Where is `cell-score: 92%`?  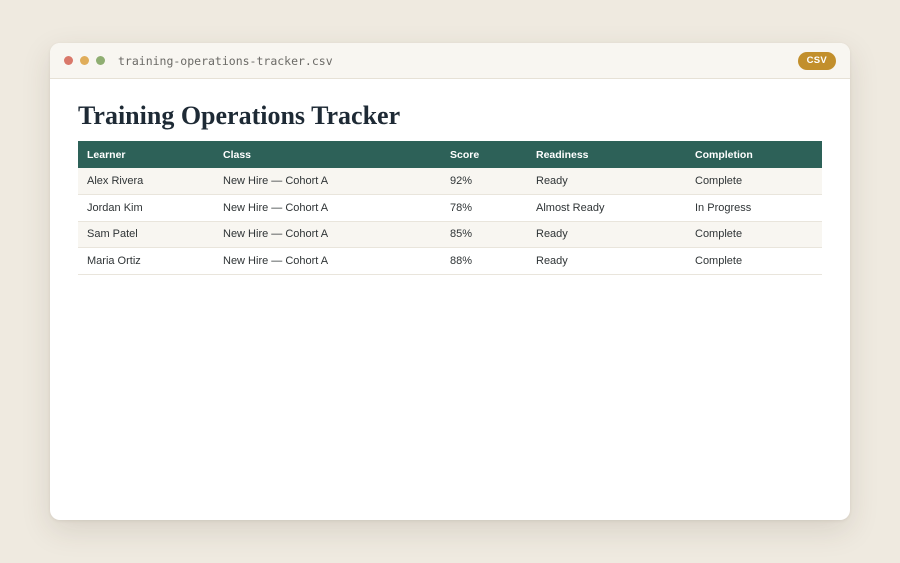 cell-score: 92% is located at coordinates (461, 181).